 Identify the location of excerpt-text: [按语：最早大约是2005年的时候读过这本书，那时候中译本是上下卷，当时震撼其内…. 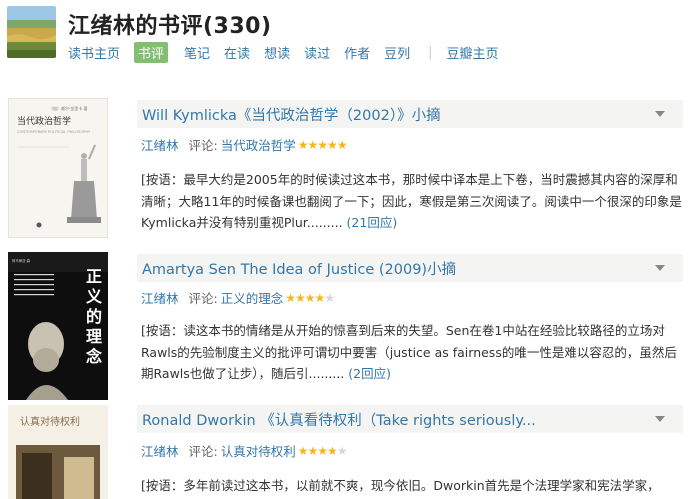
(411, 201).